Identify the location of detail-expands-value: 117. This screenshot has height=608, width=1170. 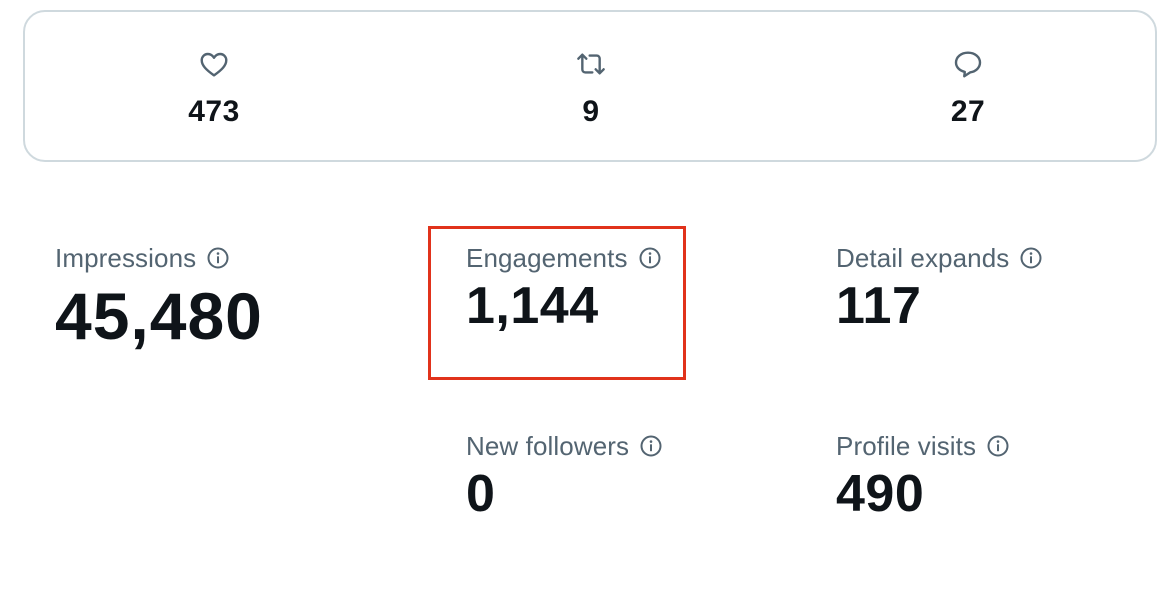
(879, 306).